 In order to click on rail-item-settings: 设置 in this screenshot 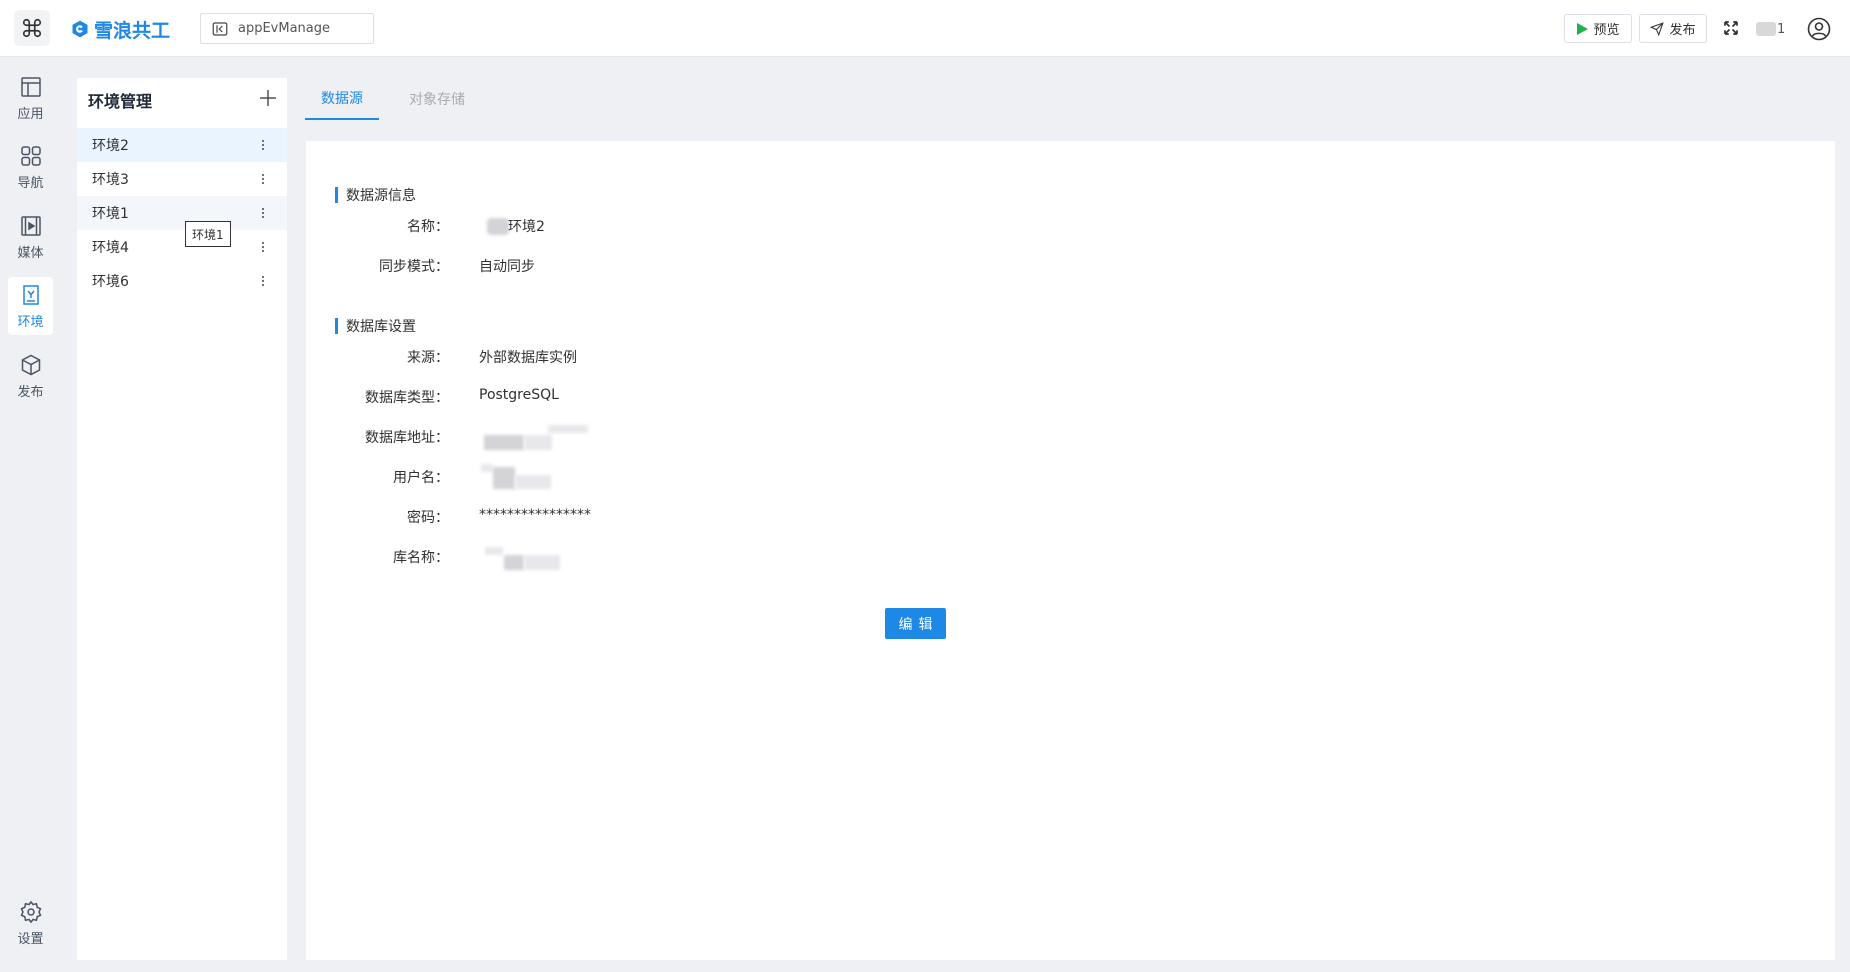, I will do `click(30, 923)`.